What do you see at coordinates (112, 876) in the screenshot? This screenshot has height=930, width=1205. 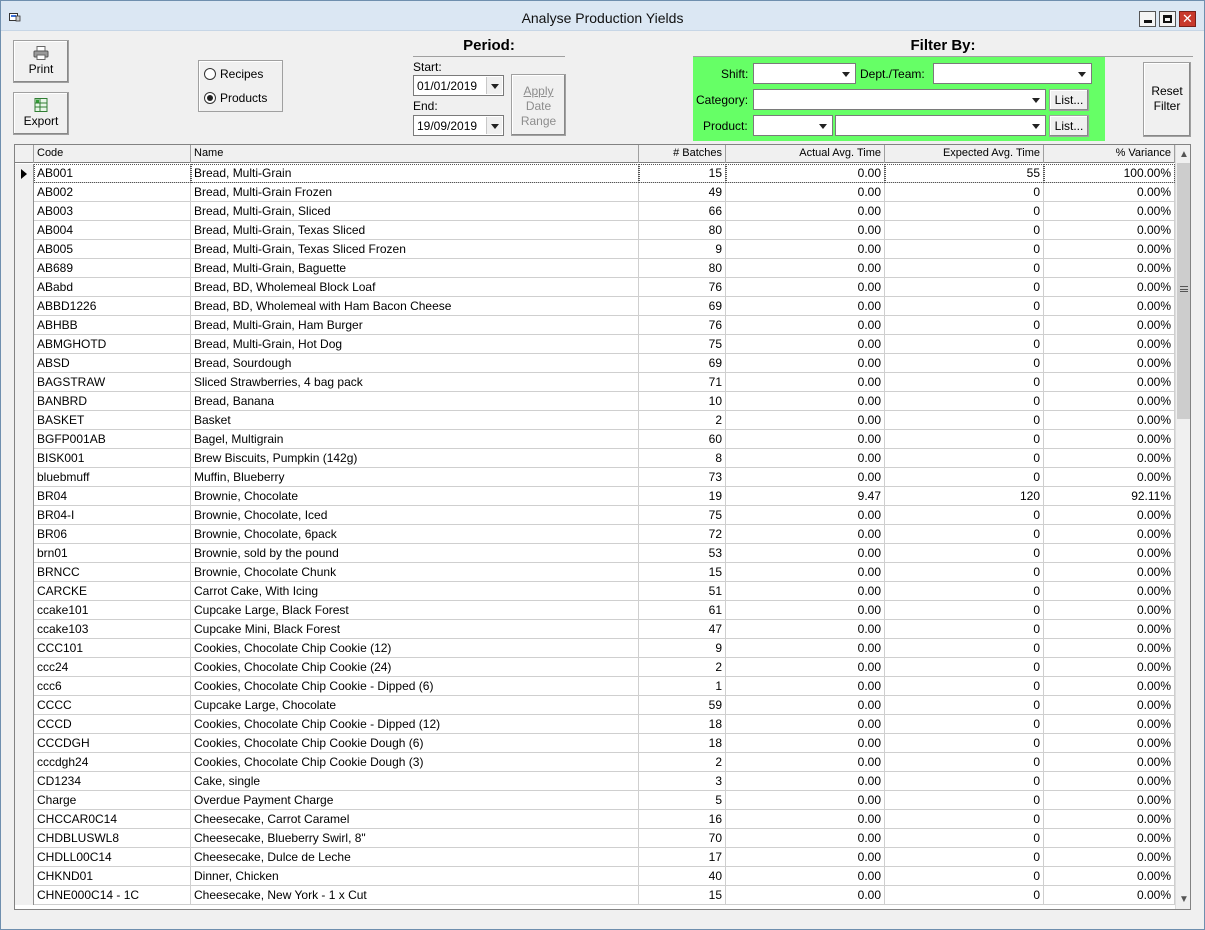 I see `code-cell: CHKND01` at bounding box center [112, 876].